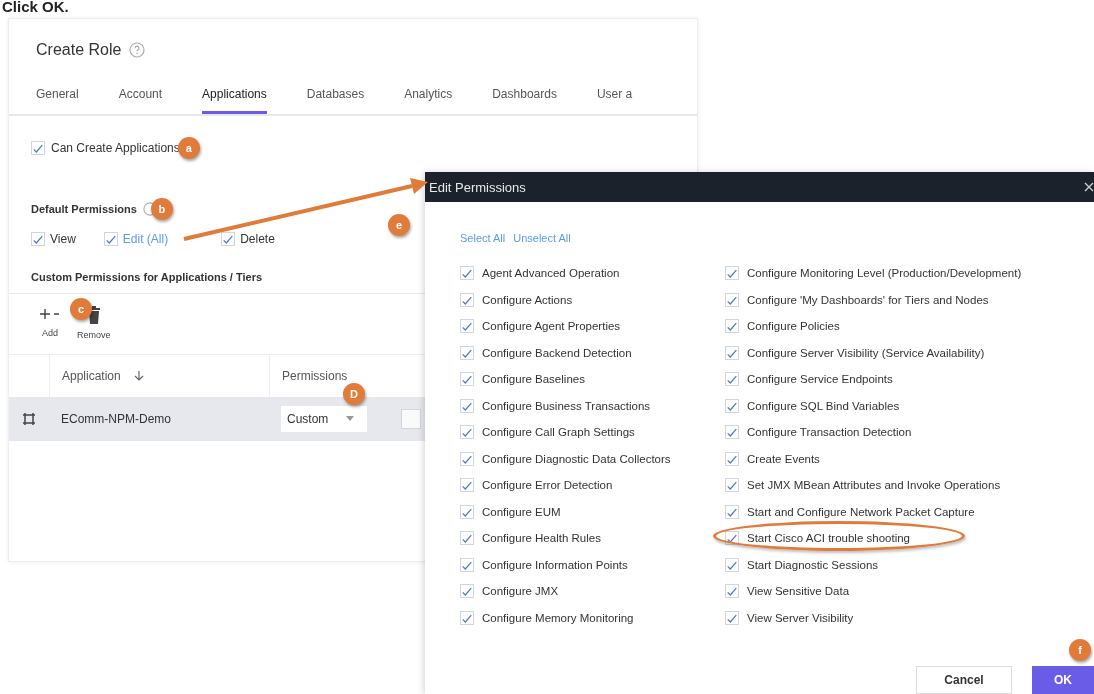 The height and width of the screenshot is (694, 1094). Describe the element at coordinates (161, 209) in the screenshot. I see `callout-badge: b` at that location.